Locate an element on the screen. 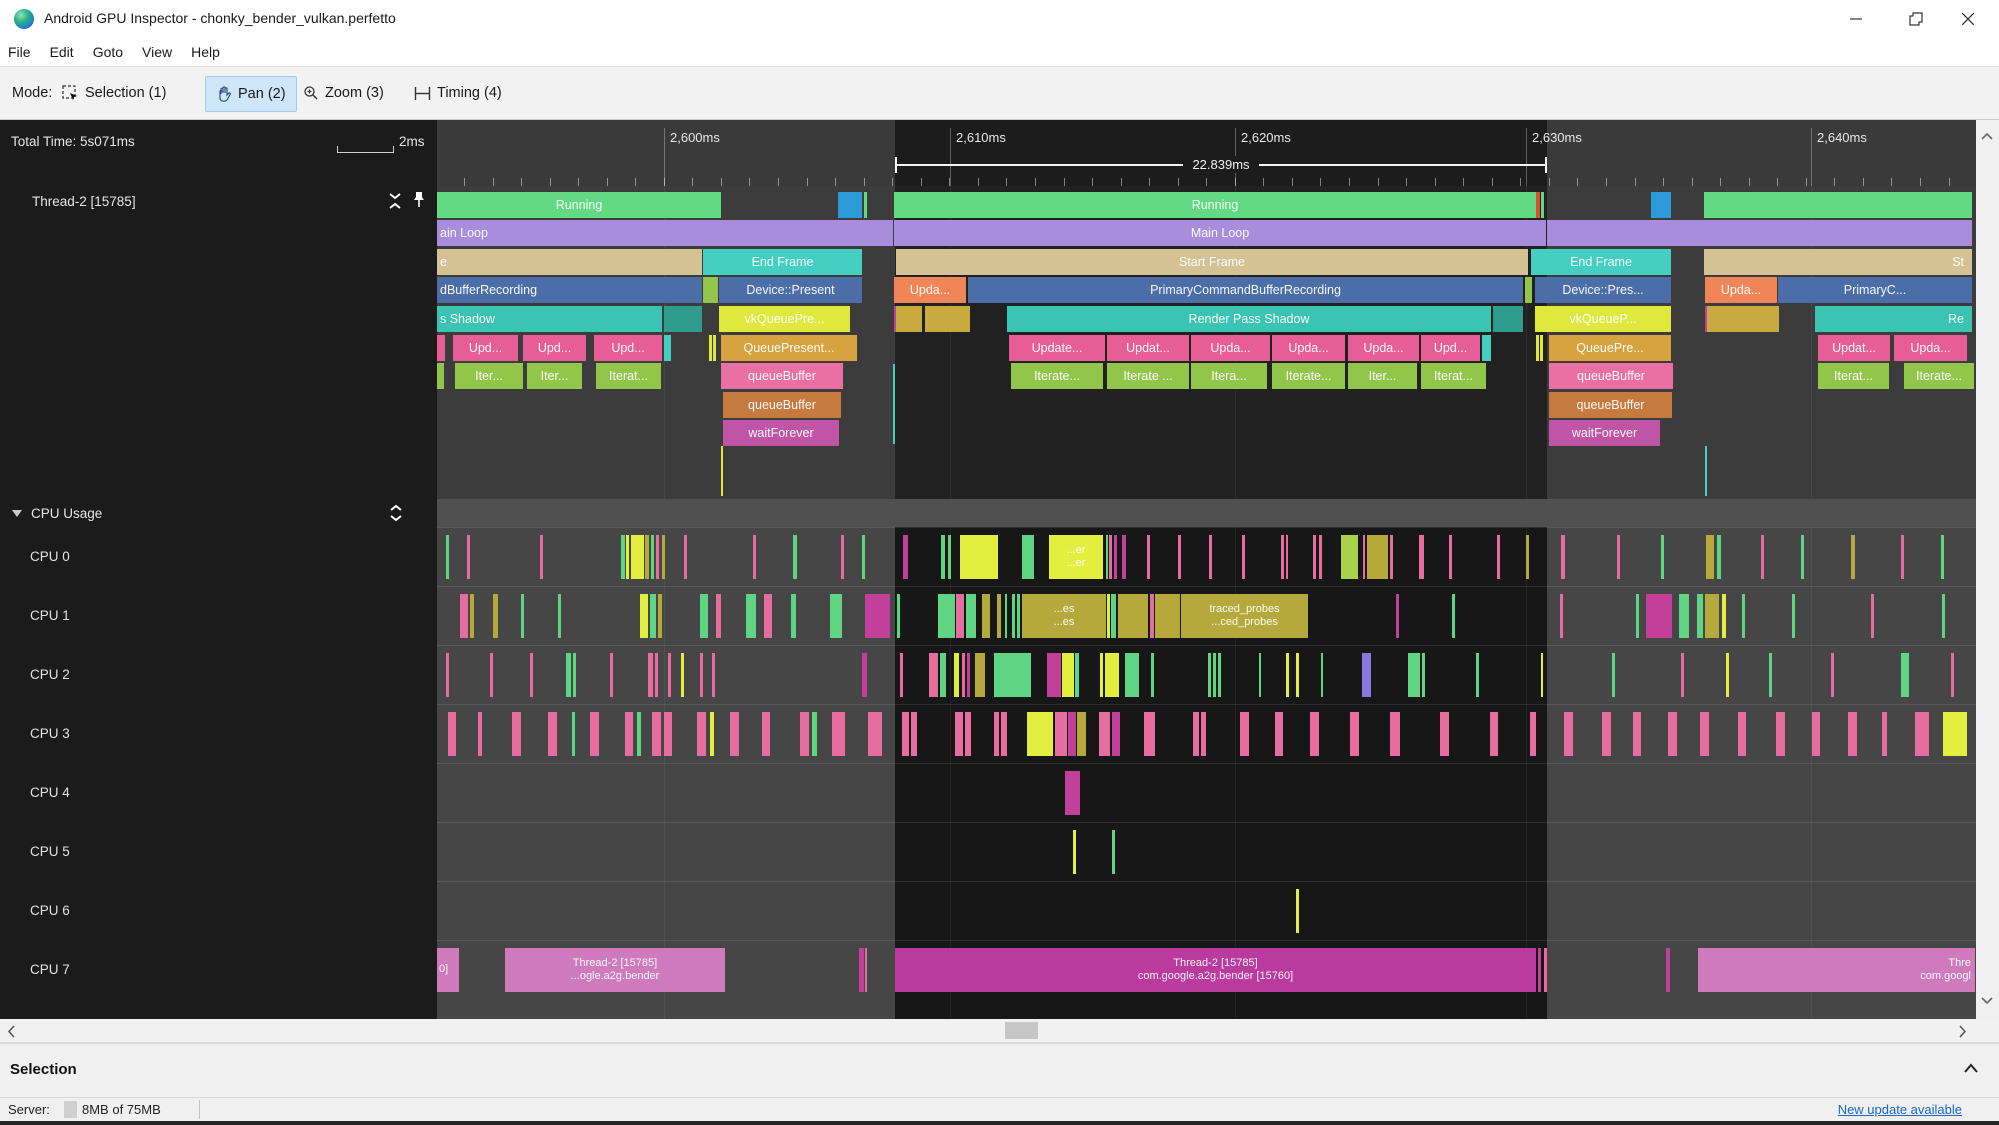 The height and width of the screenshot is (1125, 1999). cpu-slice: ...er ...er is located at coordinates (1076, 557).